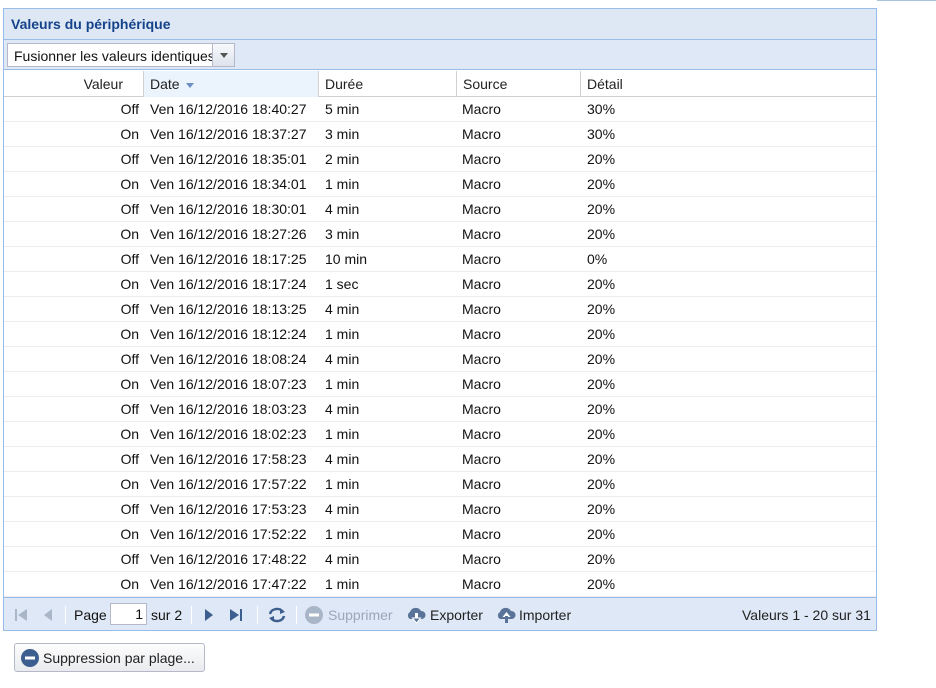 The image size is (936, 688). I want to click on paging-summary: Valeurs 1 - 20 sur 31, so click(806, 614).